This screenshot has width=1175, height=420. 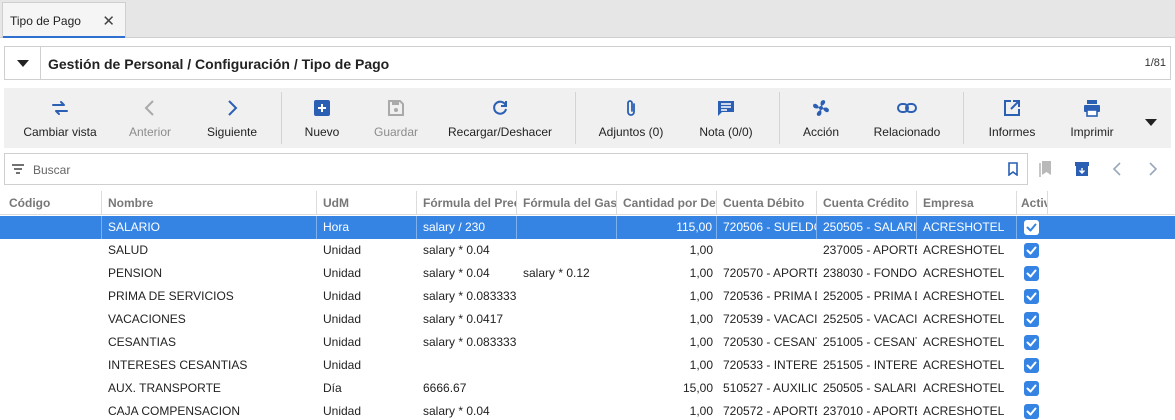 I want to click on collapse-toggle-button, so click(x=23, y=63).